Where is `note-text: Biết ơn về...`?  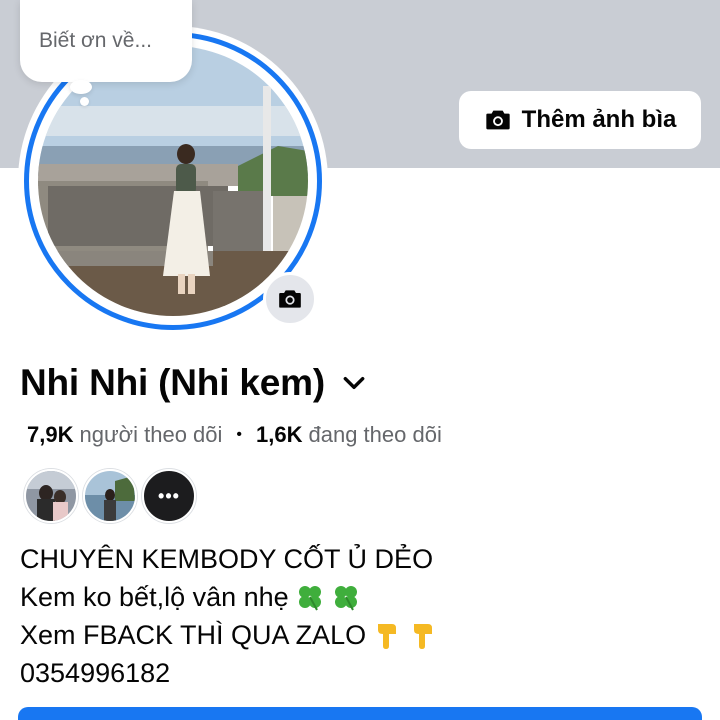
note-text: Biết ơn về... is located at coordinates (95, 40).